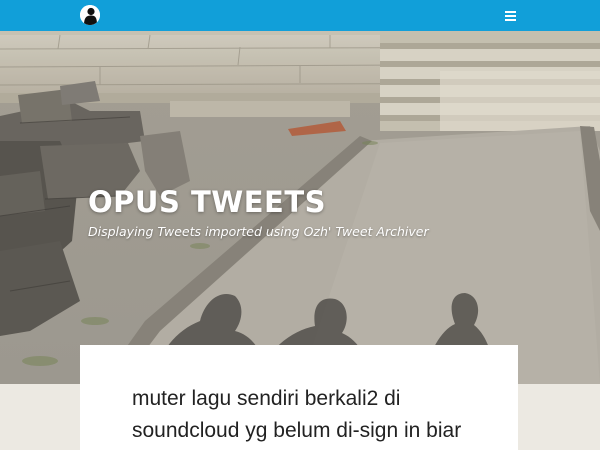 This screenshot has height=450, width=600. I want to click on avatar-icon, so click(90, 15).